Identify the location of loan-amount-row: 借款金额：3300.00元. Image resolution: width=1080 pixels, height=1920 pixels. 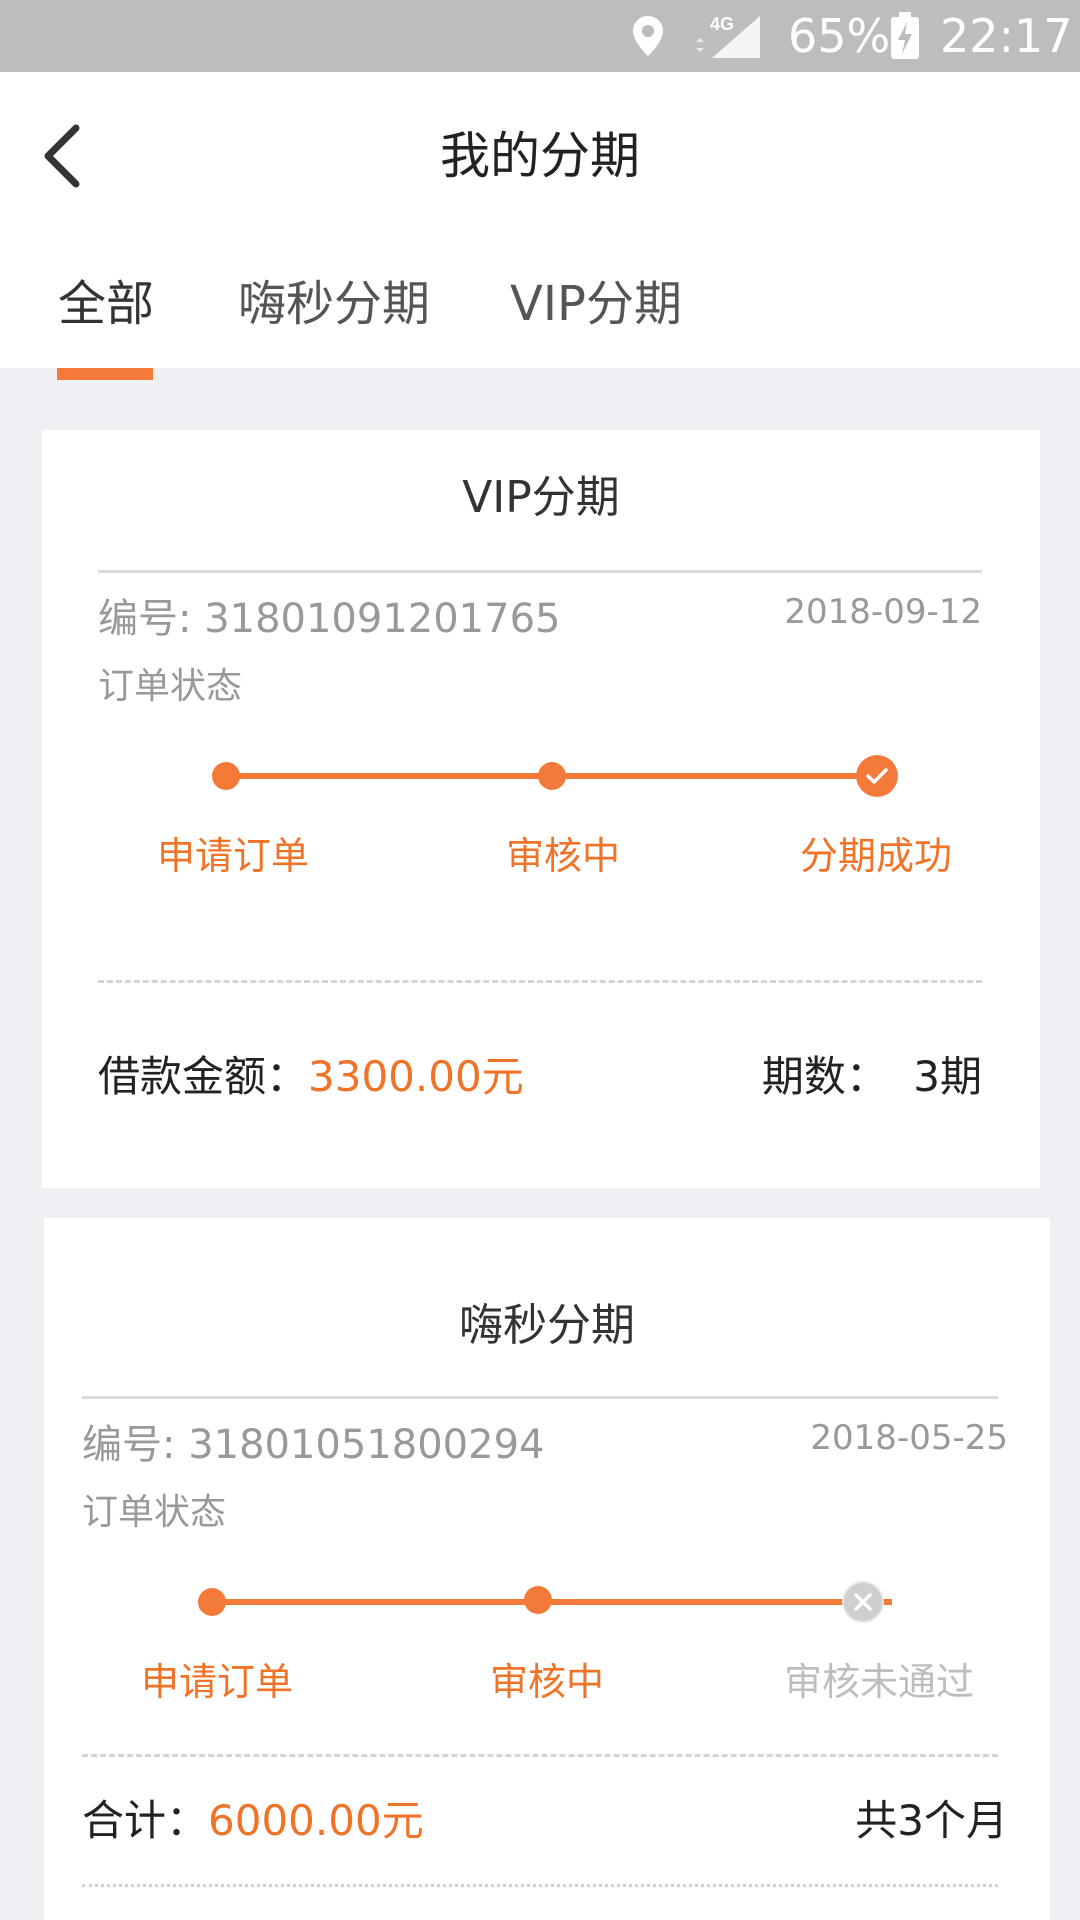
(311, 1077).